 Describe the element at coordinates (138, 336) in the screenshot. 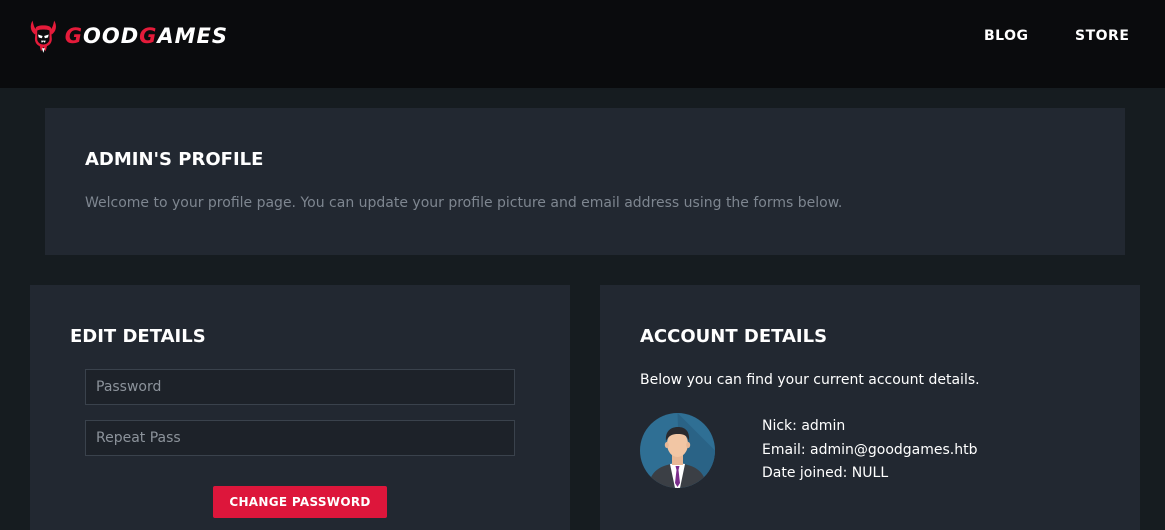

I see `edit-details-title: EDIT DETAILS` at that location.